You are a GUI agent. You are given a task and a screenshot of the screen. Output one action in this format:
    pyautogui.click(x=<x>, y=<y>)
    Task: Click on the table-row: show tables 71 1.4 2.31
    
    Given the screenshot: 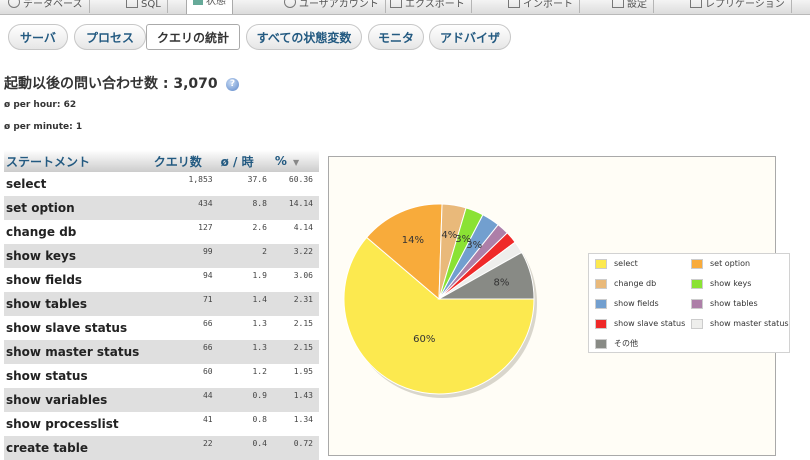 What is the action you would take?
    pyautogui.click(x=161, y=304)
    